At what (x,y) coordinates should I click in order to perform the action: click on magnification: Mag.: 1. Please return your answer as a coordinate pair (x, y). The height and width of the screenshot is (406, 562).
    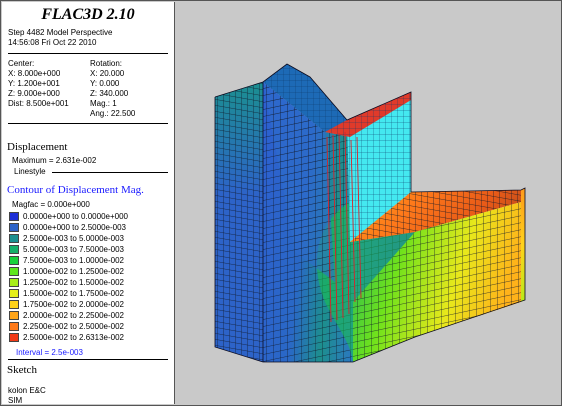
    Looking at the image, I should click on (103, 103).